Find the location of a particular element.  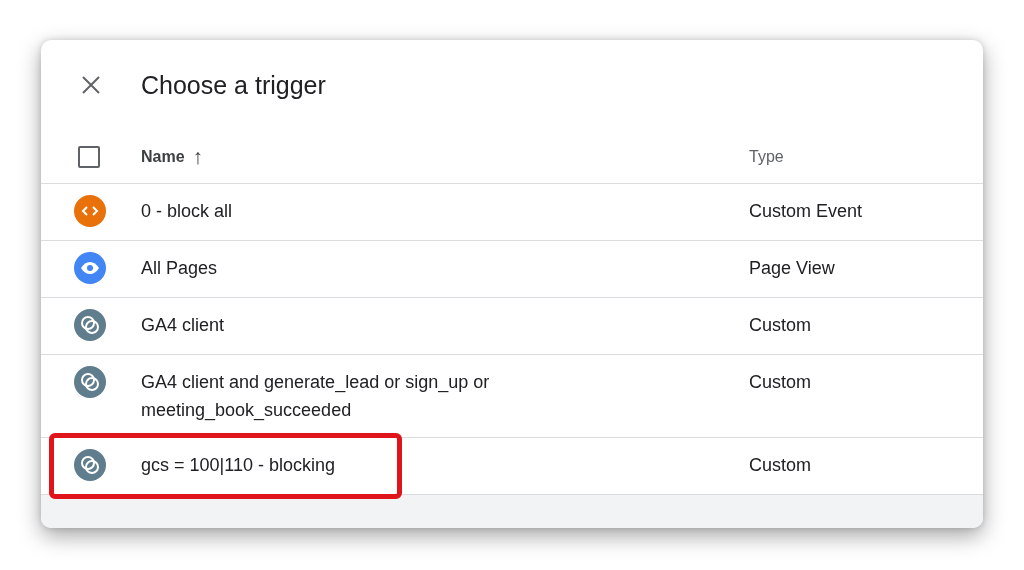

column-header: Name is located at coordinates (163, 156).